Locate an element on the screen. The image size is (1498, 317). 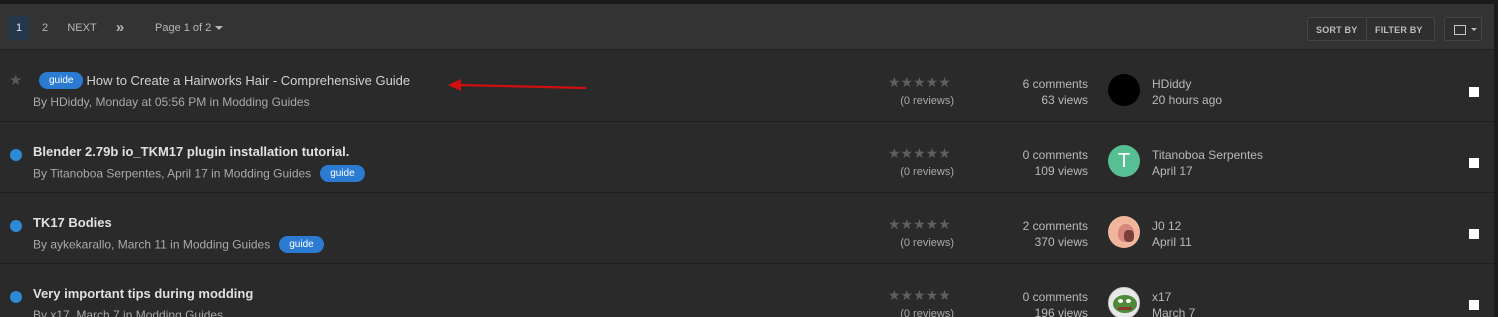
annotation-arrow-icon is located at coordinates (517, 85).